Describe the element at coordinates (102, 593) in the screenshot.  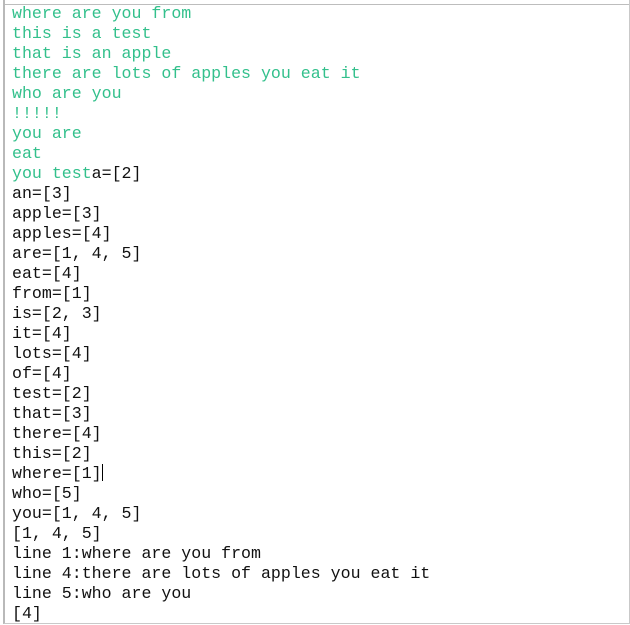
I see `output-text: line 5:who are you` at that location.